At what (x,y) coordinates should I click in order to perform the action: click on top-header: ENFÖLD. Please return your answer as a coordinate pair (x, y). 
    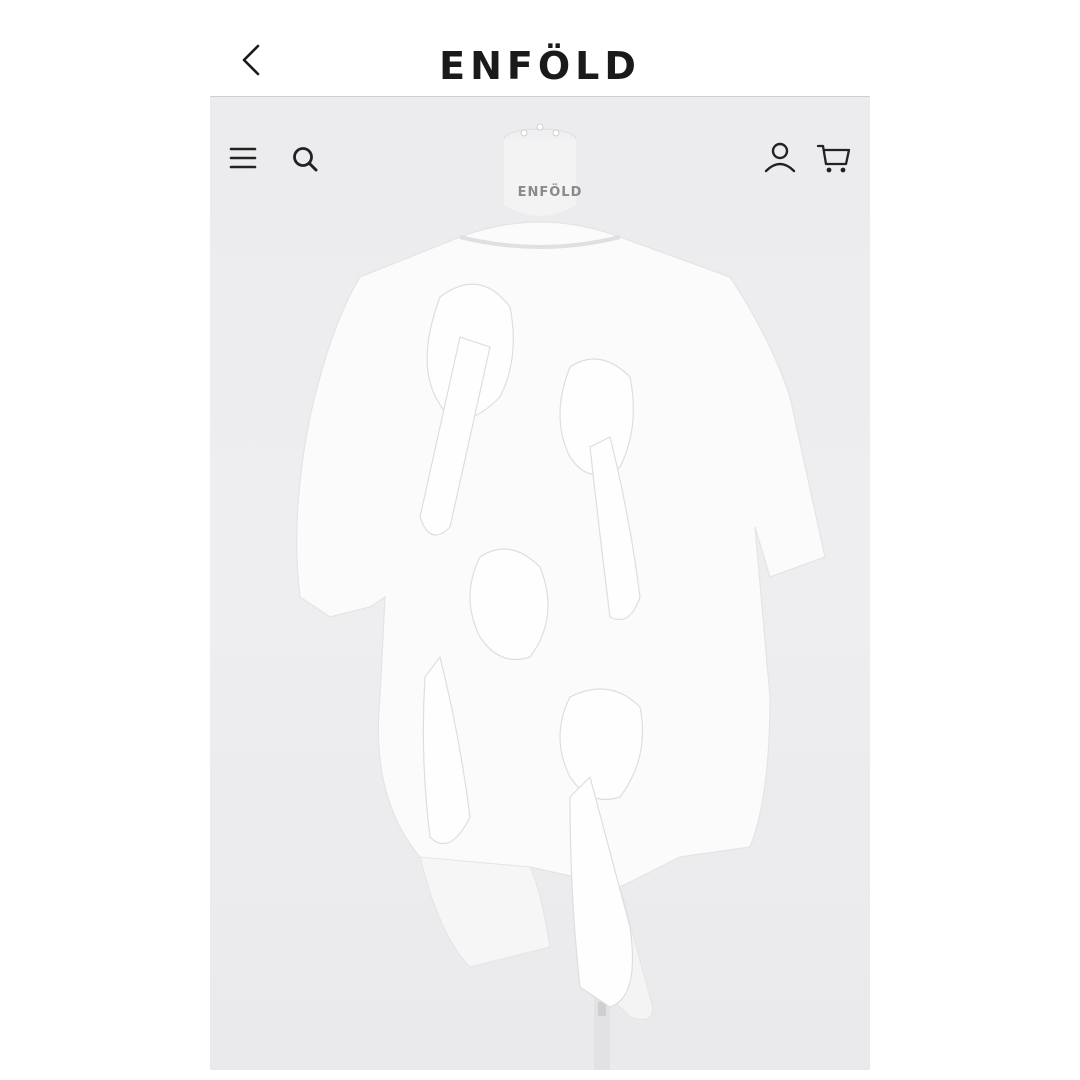
    Looking at the image, I should click on (540, 48).